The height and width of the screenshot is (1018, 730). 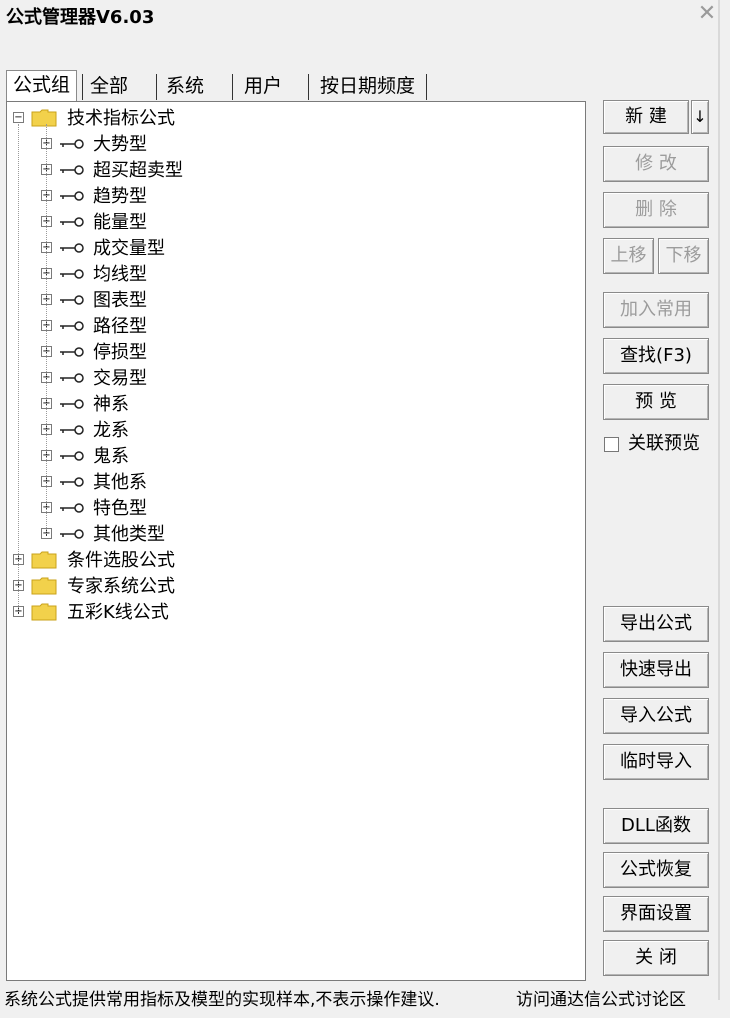 What do you see at coordinates (111, 404) in the screenshot?
I see `tree-node-label: 神系` at bounding box center [111, 404].